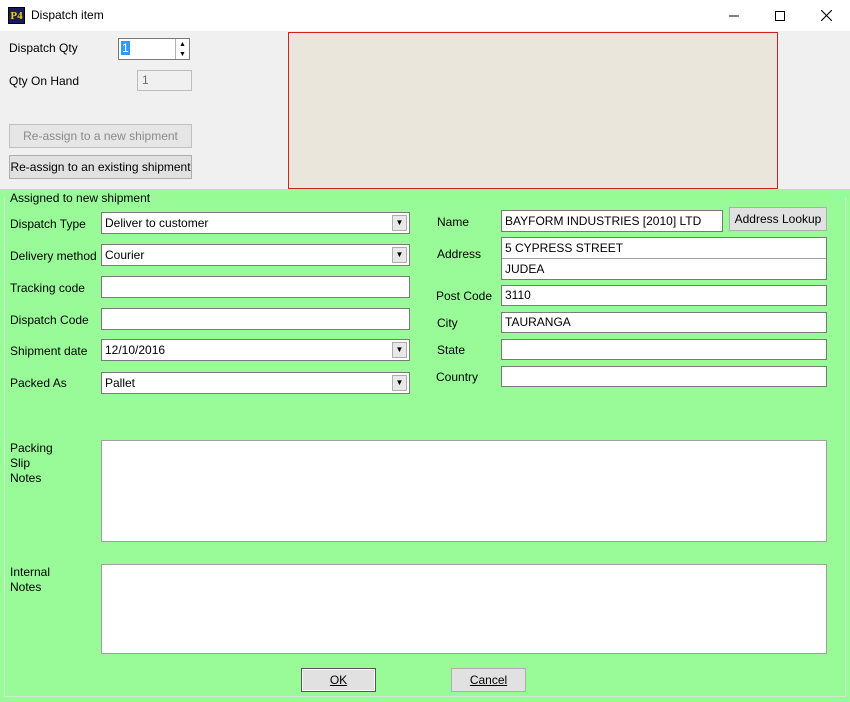 The height and width of the screenshot is (702, 850). Describe the element at coordinates (48, 224) in the screenshot. I see `dispatch-type-label: Dispatch Type` at that location.